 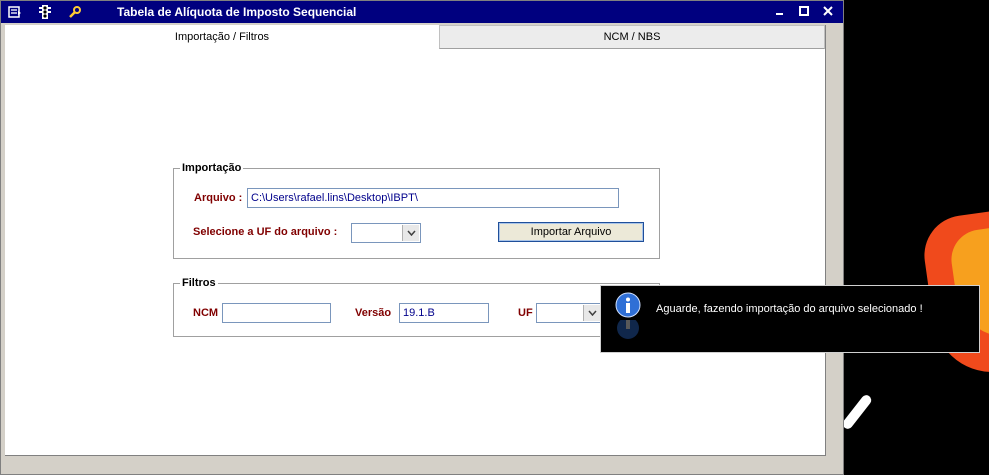 What do you see at coordinates (804, 11) in the screenshot?
I see `maximize-icon` at bounding box center [804, 11].